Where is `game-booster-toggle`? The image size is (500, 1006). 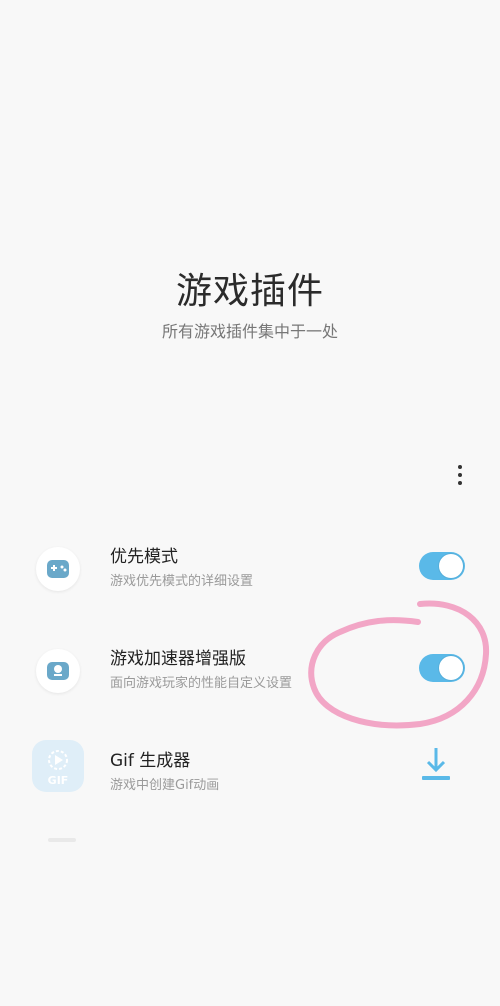 game-booster-toggle is located at coordinates (442, 668).